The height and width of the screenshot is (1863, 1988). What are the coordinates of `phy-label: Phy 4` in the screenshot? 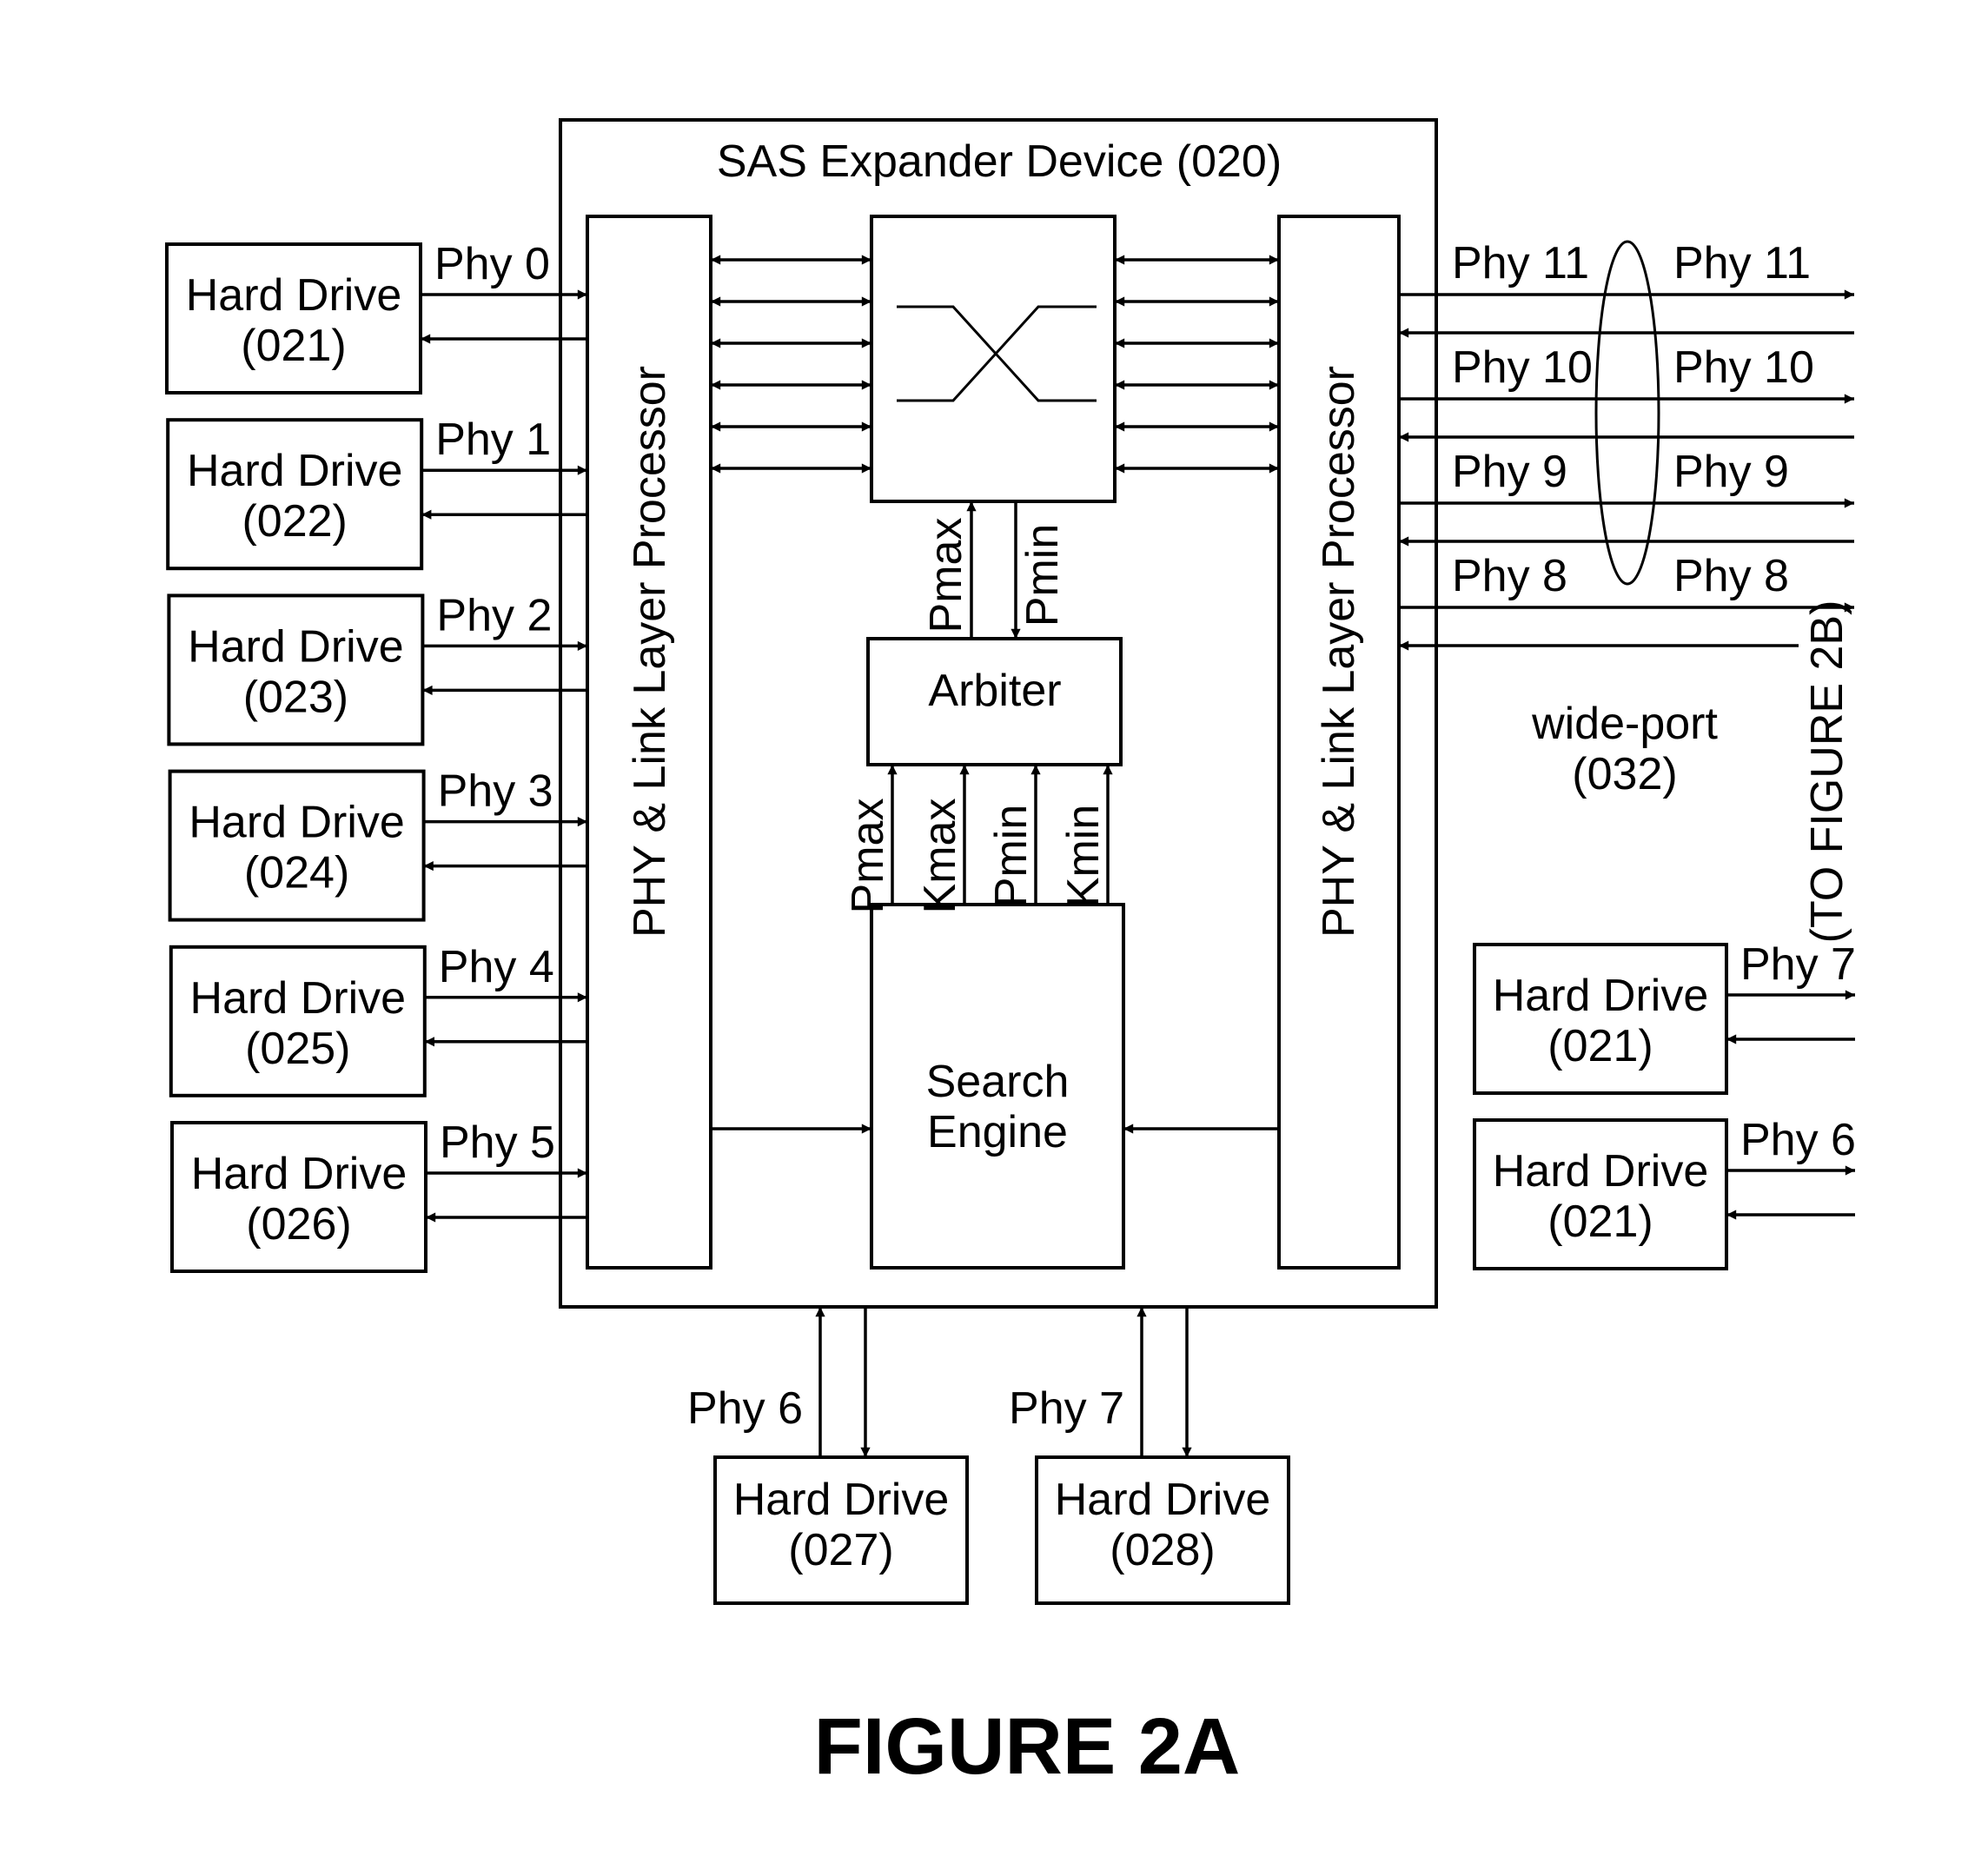 It's located at (496, 967).